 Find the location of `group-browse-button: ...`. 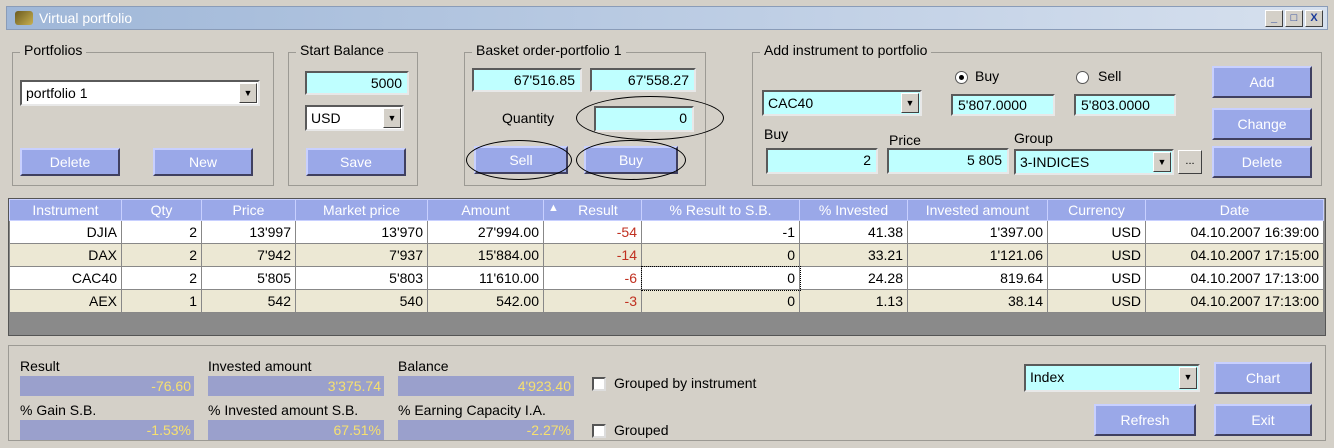

group-browse-button: ... is located at coordinates (1190, 162).